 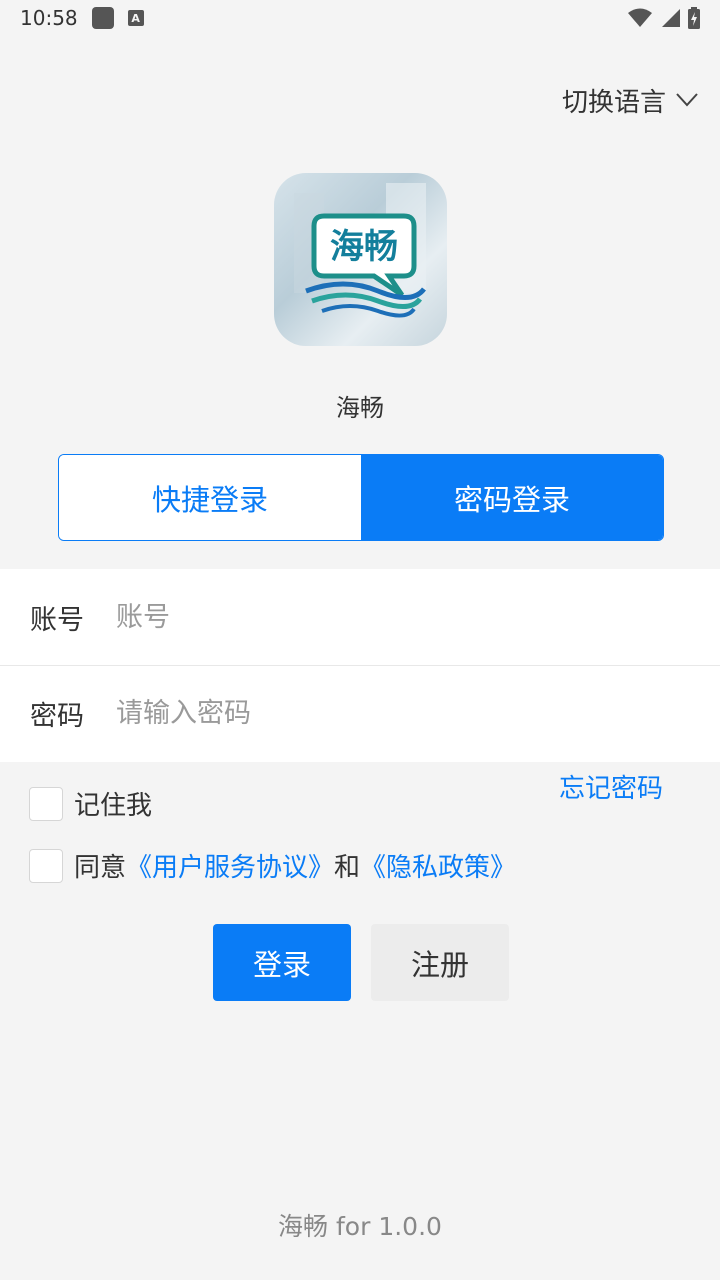 What do you see at coordinates (611, 786) in the screenshot?
I see `forgot-password-link: 忘记密码` at bounding box center [611, 786].